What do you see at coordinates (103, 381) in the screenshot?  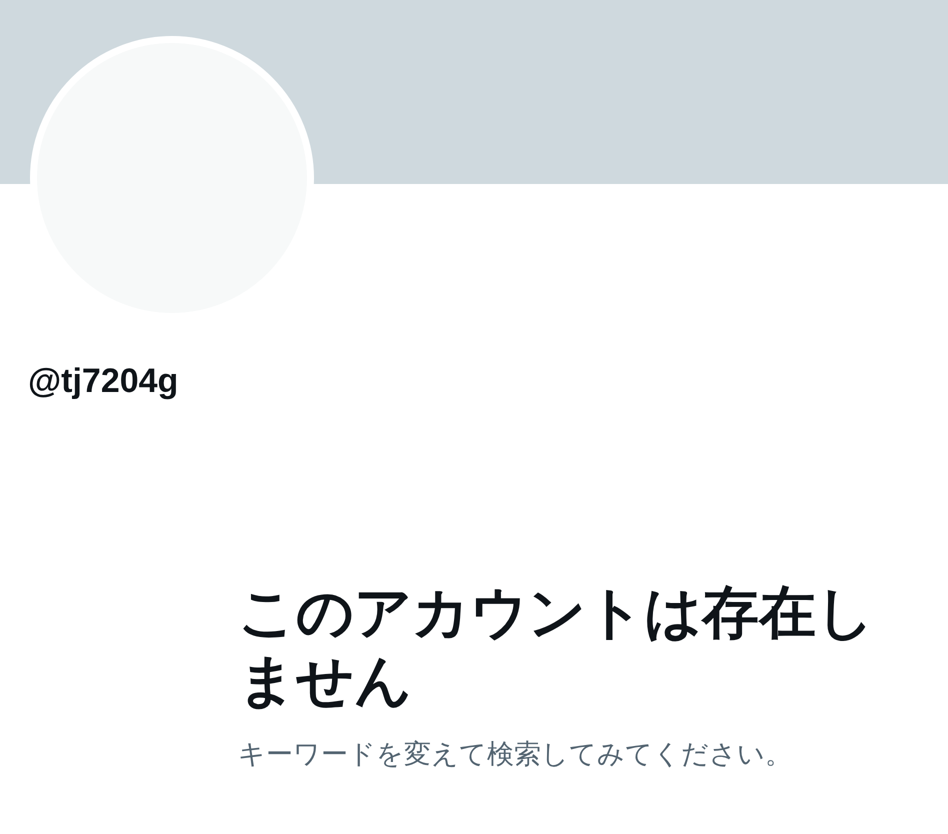 I see `profile-handle: @tj7204g` at bounding box center [103, 381].